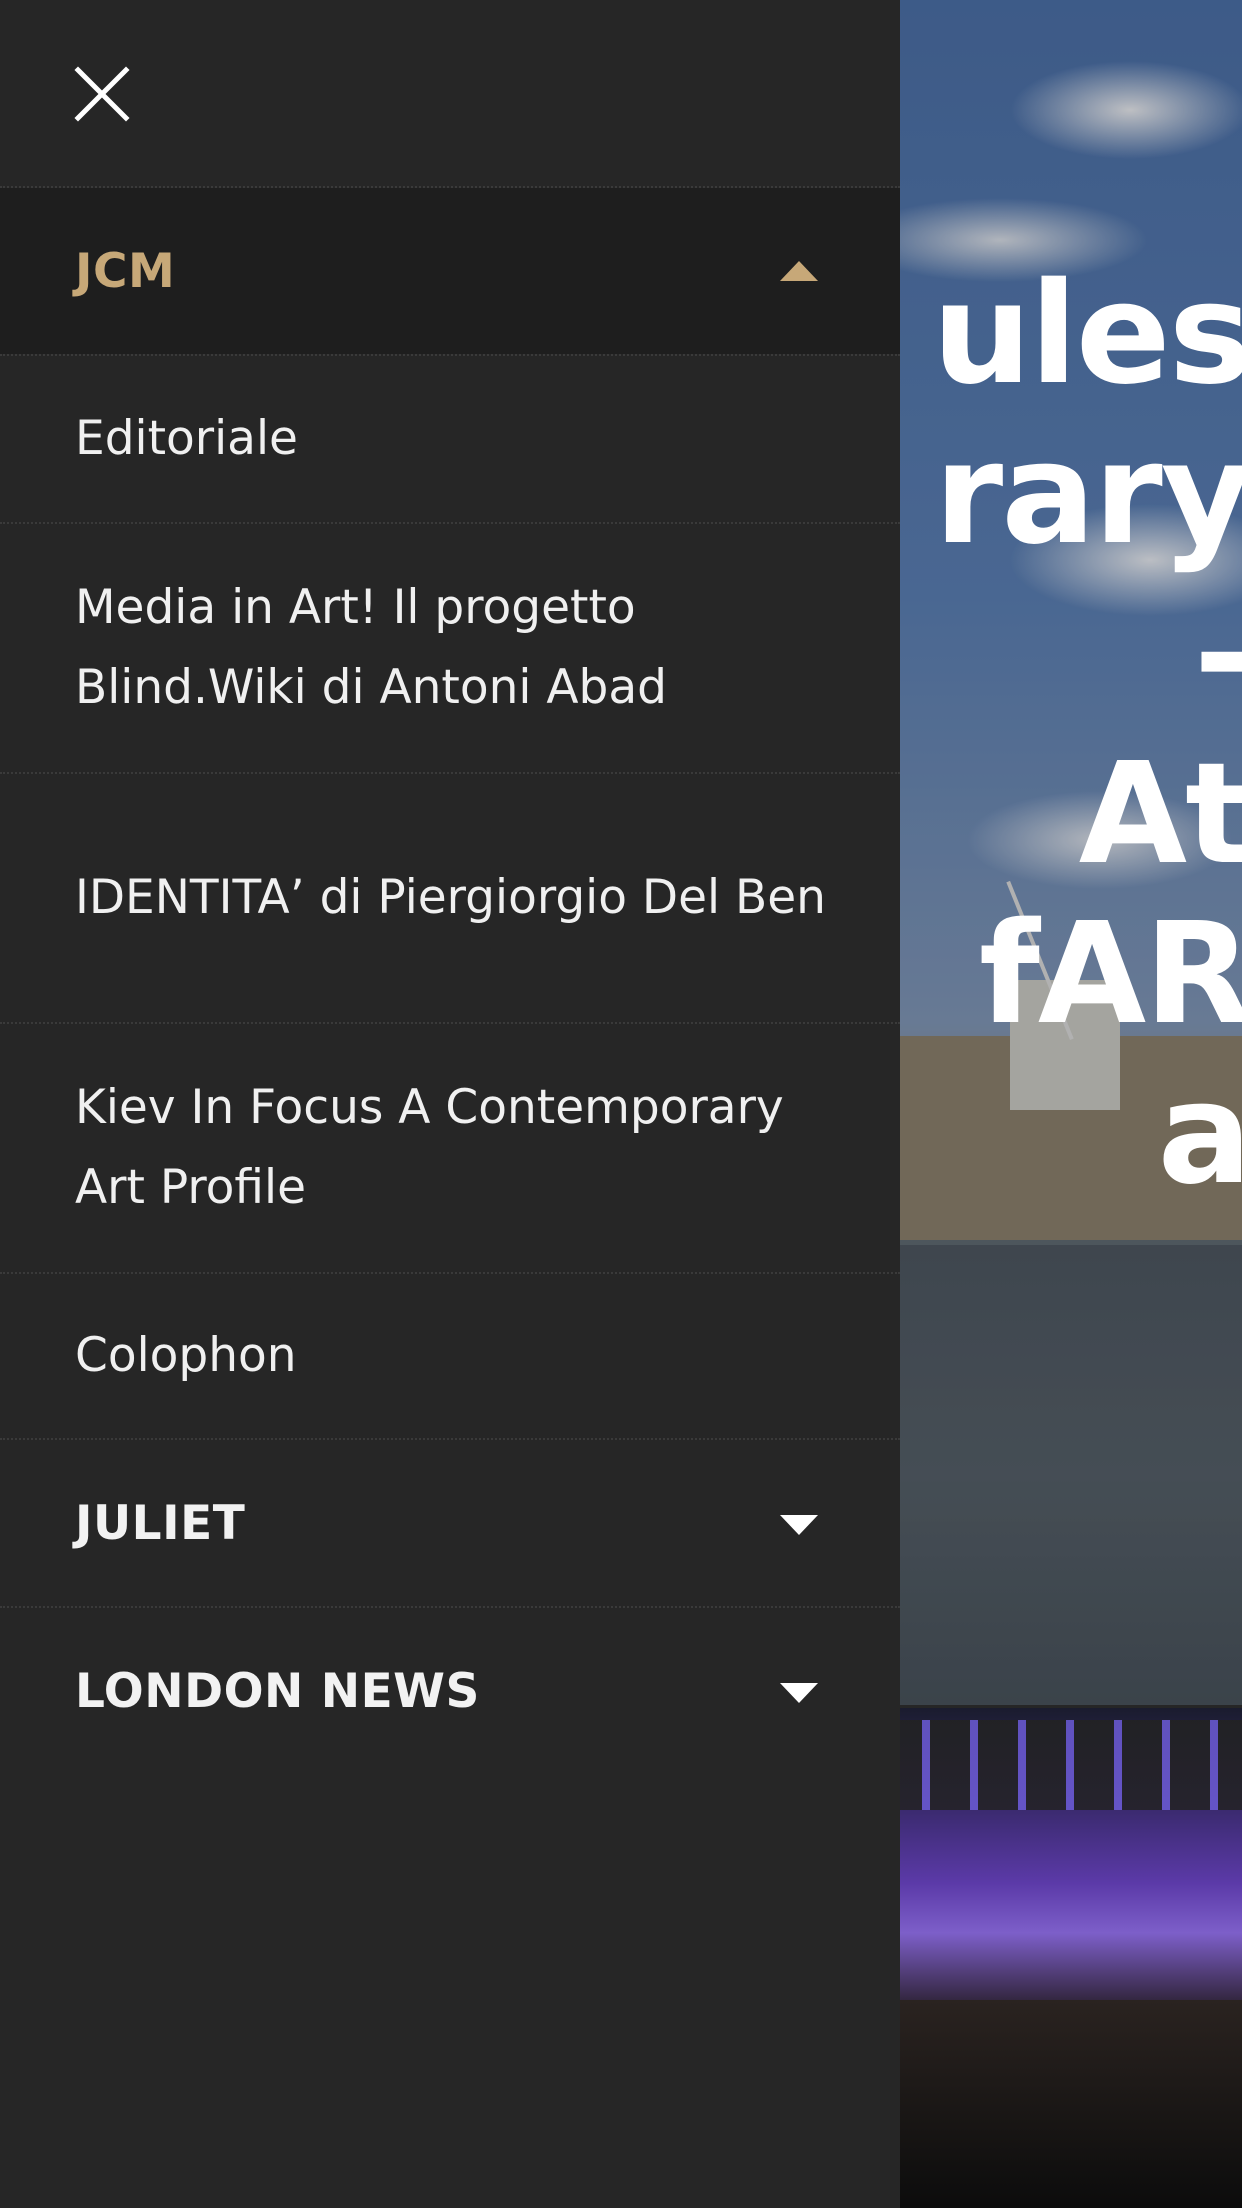 This screenshot has height=2208, width=1242. What do you see at coordinates (1071, 1765) in the screenshot?
I see `event-stage-lights` at bounding box center [1071, 1765].